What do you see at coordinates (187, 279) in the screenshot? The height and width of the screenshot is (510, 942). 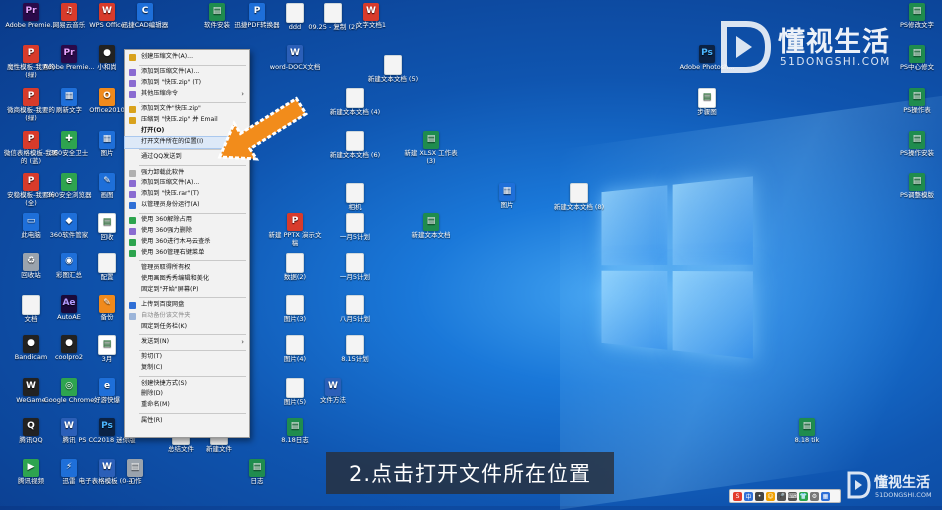 I see `menu-item: 使用画图秀秀编辑和美化` at bounding box center [187, 279].